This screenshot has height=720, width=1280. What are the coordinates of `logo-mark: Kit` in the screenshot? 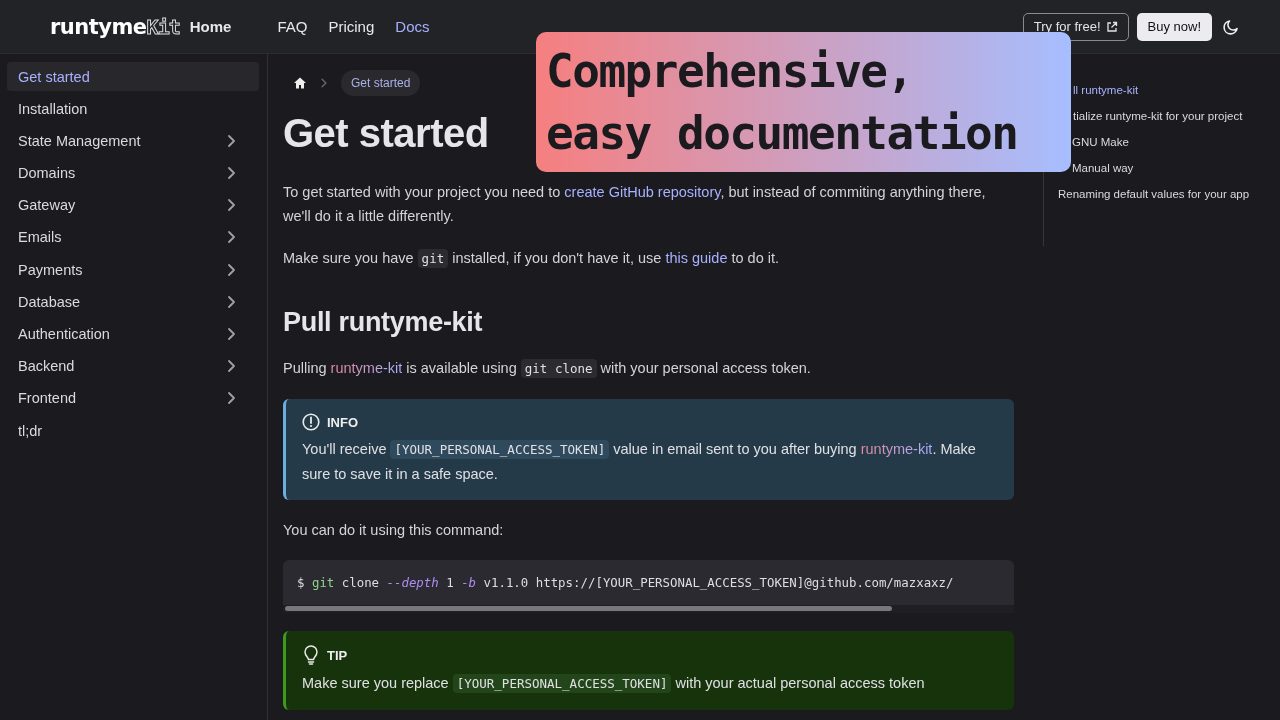 It's located at (163, 26).